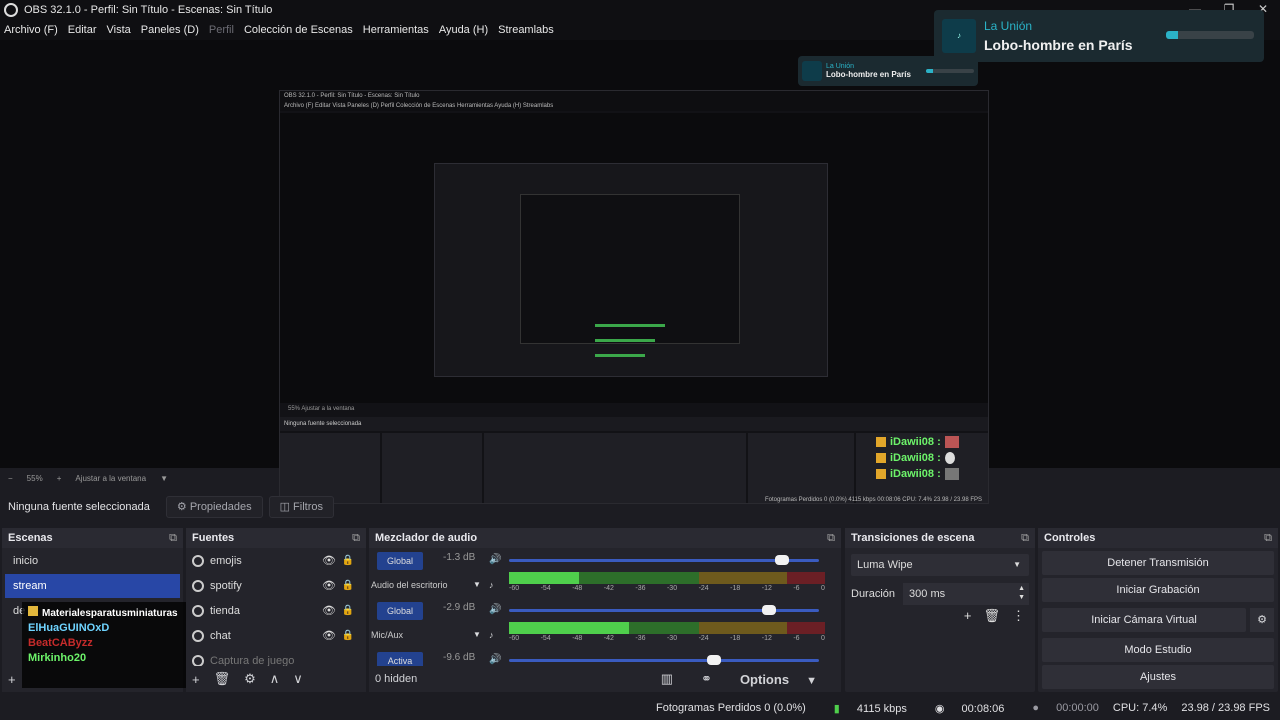 The height and width of the screenshot is (720, 1280). Describe the element at coordinates (119, 30) in the screenshot. I see `menu-vista: Vista` at that location.